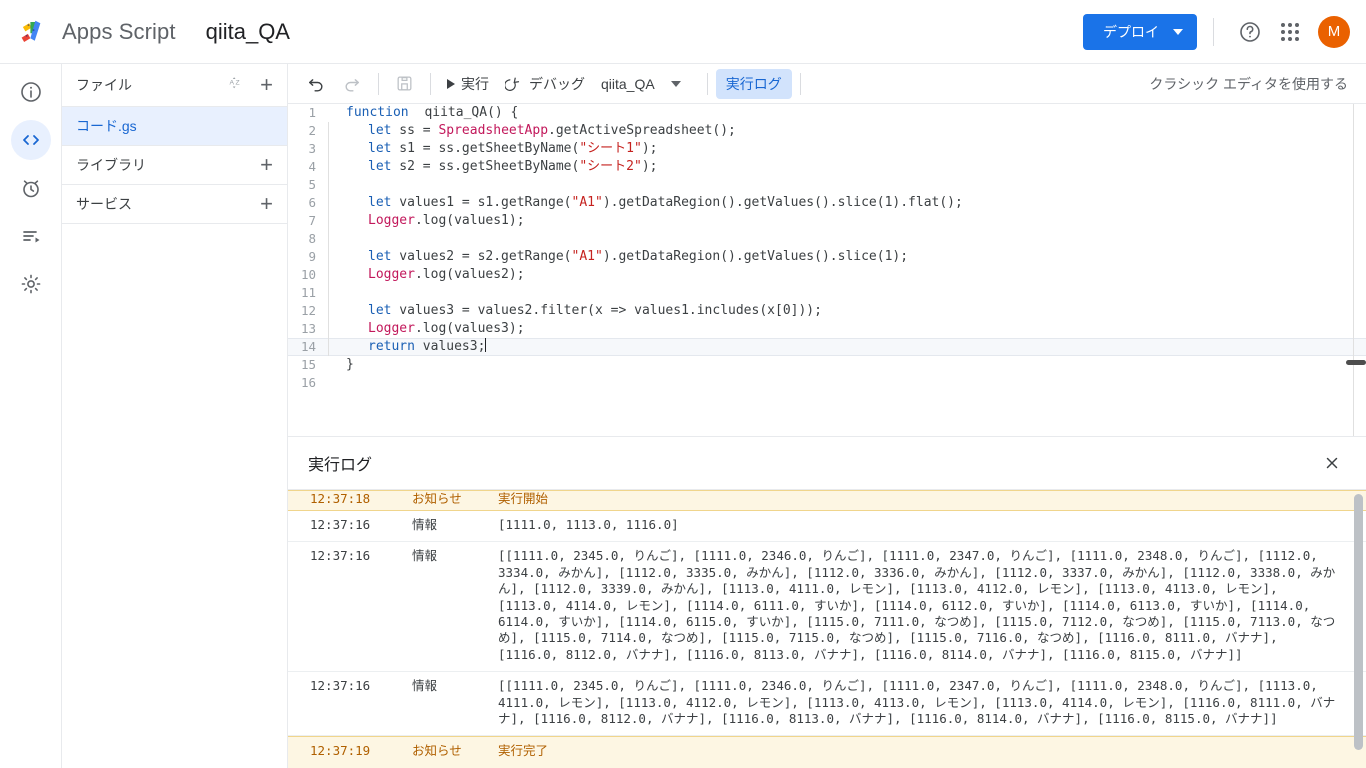 The image size is (1366, 768). Describe the element at coordinates (312, 202) in the screenshot. I see `line-number: 6` at that location.